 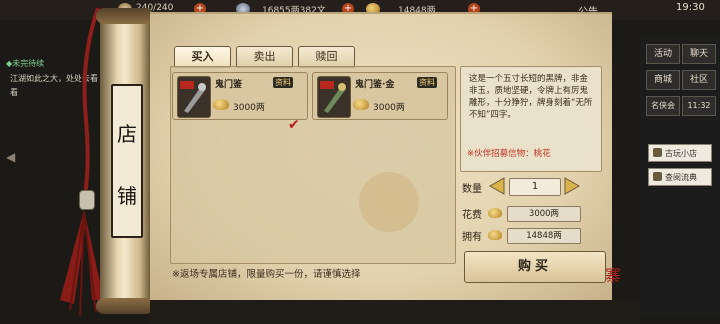 What do you see at coordinates (509, 154) in the screenshot?
I see `recruit-note: ※伙伴招募信物：桃花` at bounding box center [509, 154].